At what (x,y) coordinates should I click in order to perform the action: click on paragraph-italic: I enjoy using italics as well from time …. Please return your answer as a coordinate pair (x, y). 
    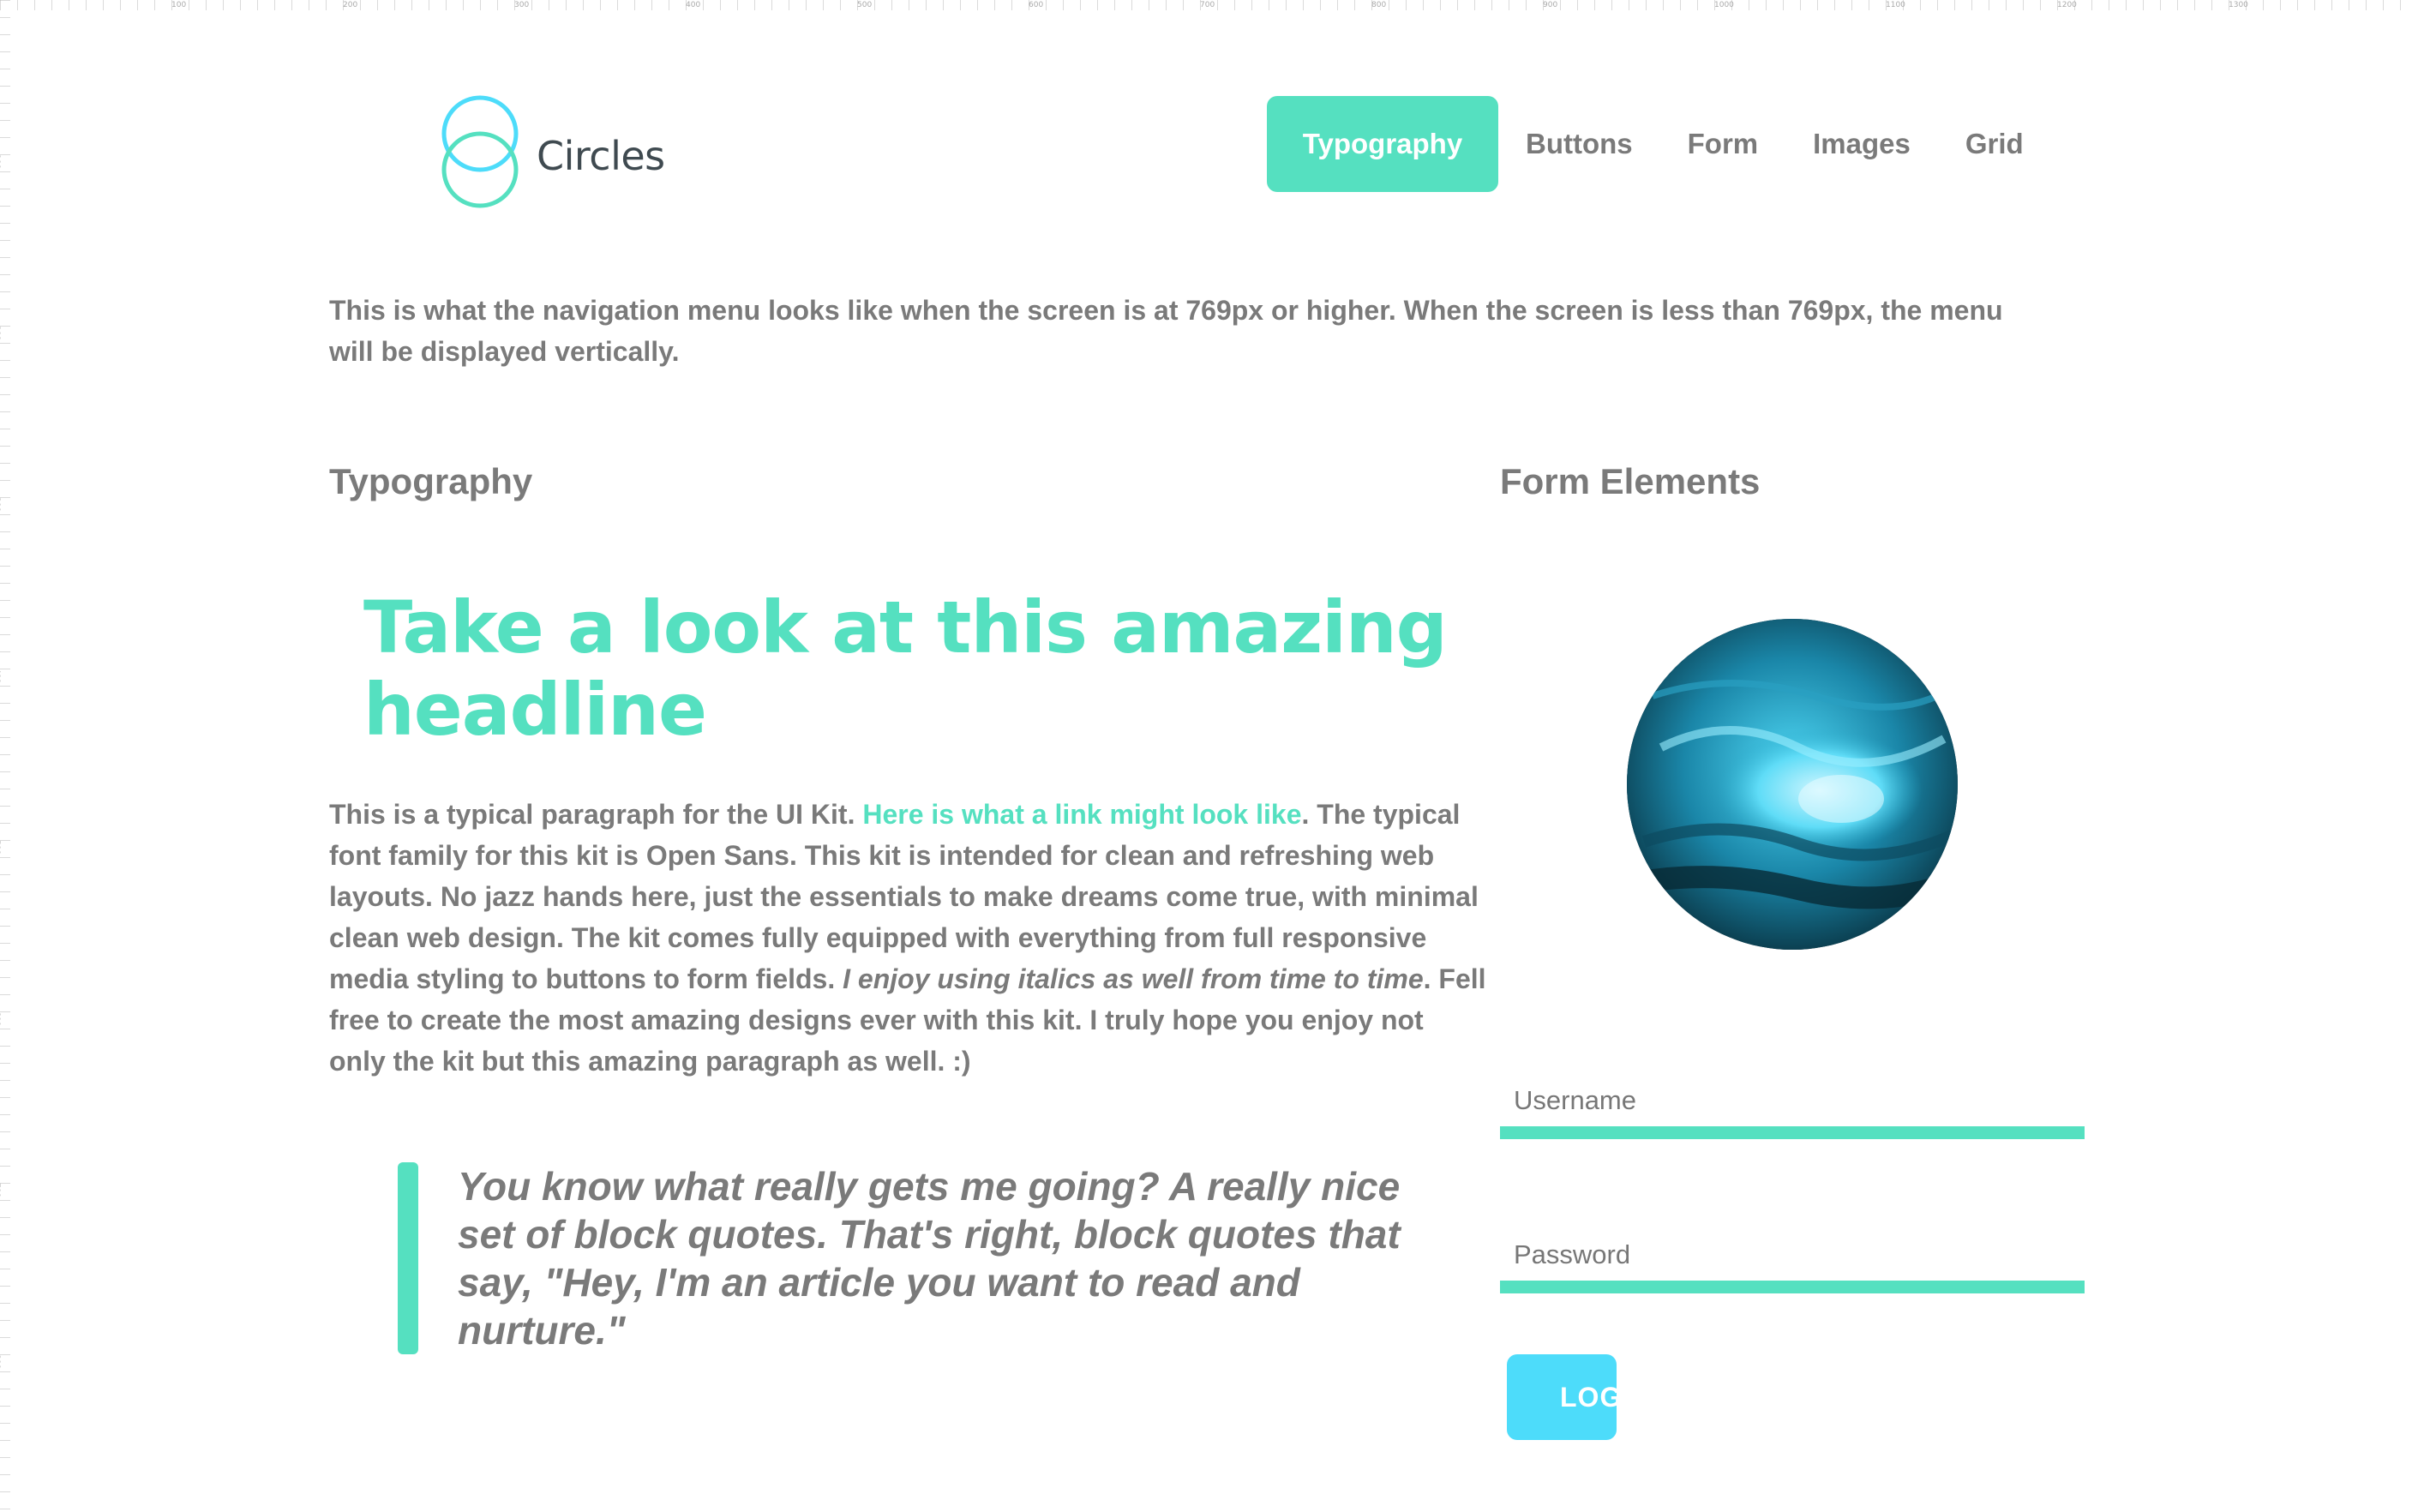
    Looking at the image, I should click on (1133, 979).